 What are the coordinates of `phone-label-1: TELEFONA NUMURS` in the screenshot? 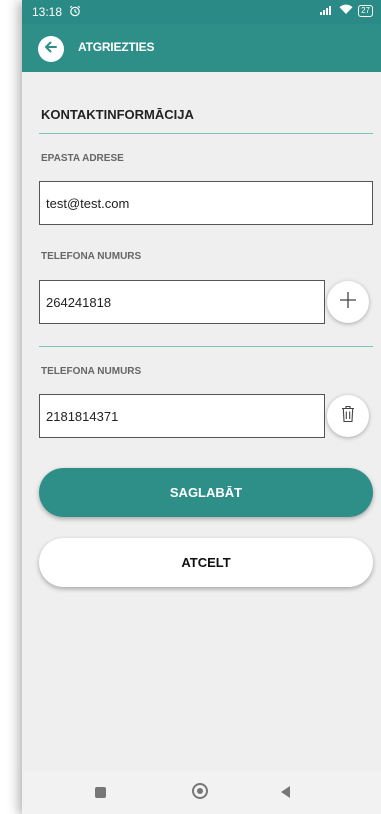 It's located at (91, 256).